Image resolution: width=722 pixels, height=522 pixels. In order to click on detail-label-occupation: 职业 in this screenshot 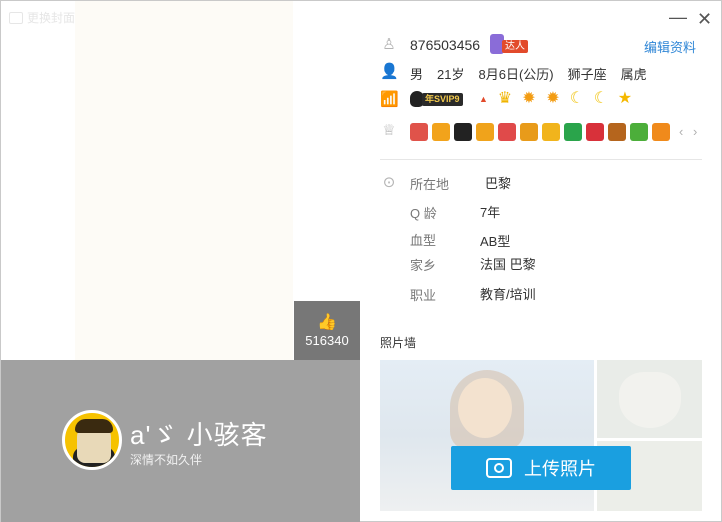, I will do `click(423, 295)`.